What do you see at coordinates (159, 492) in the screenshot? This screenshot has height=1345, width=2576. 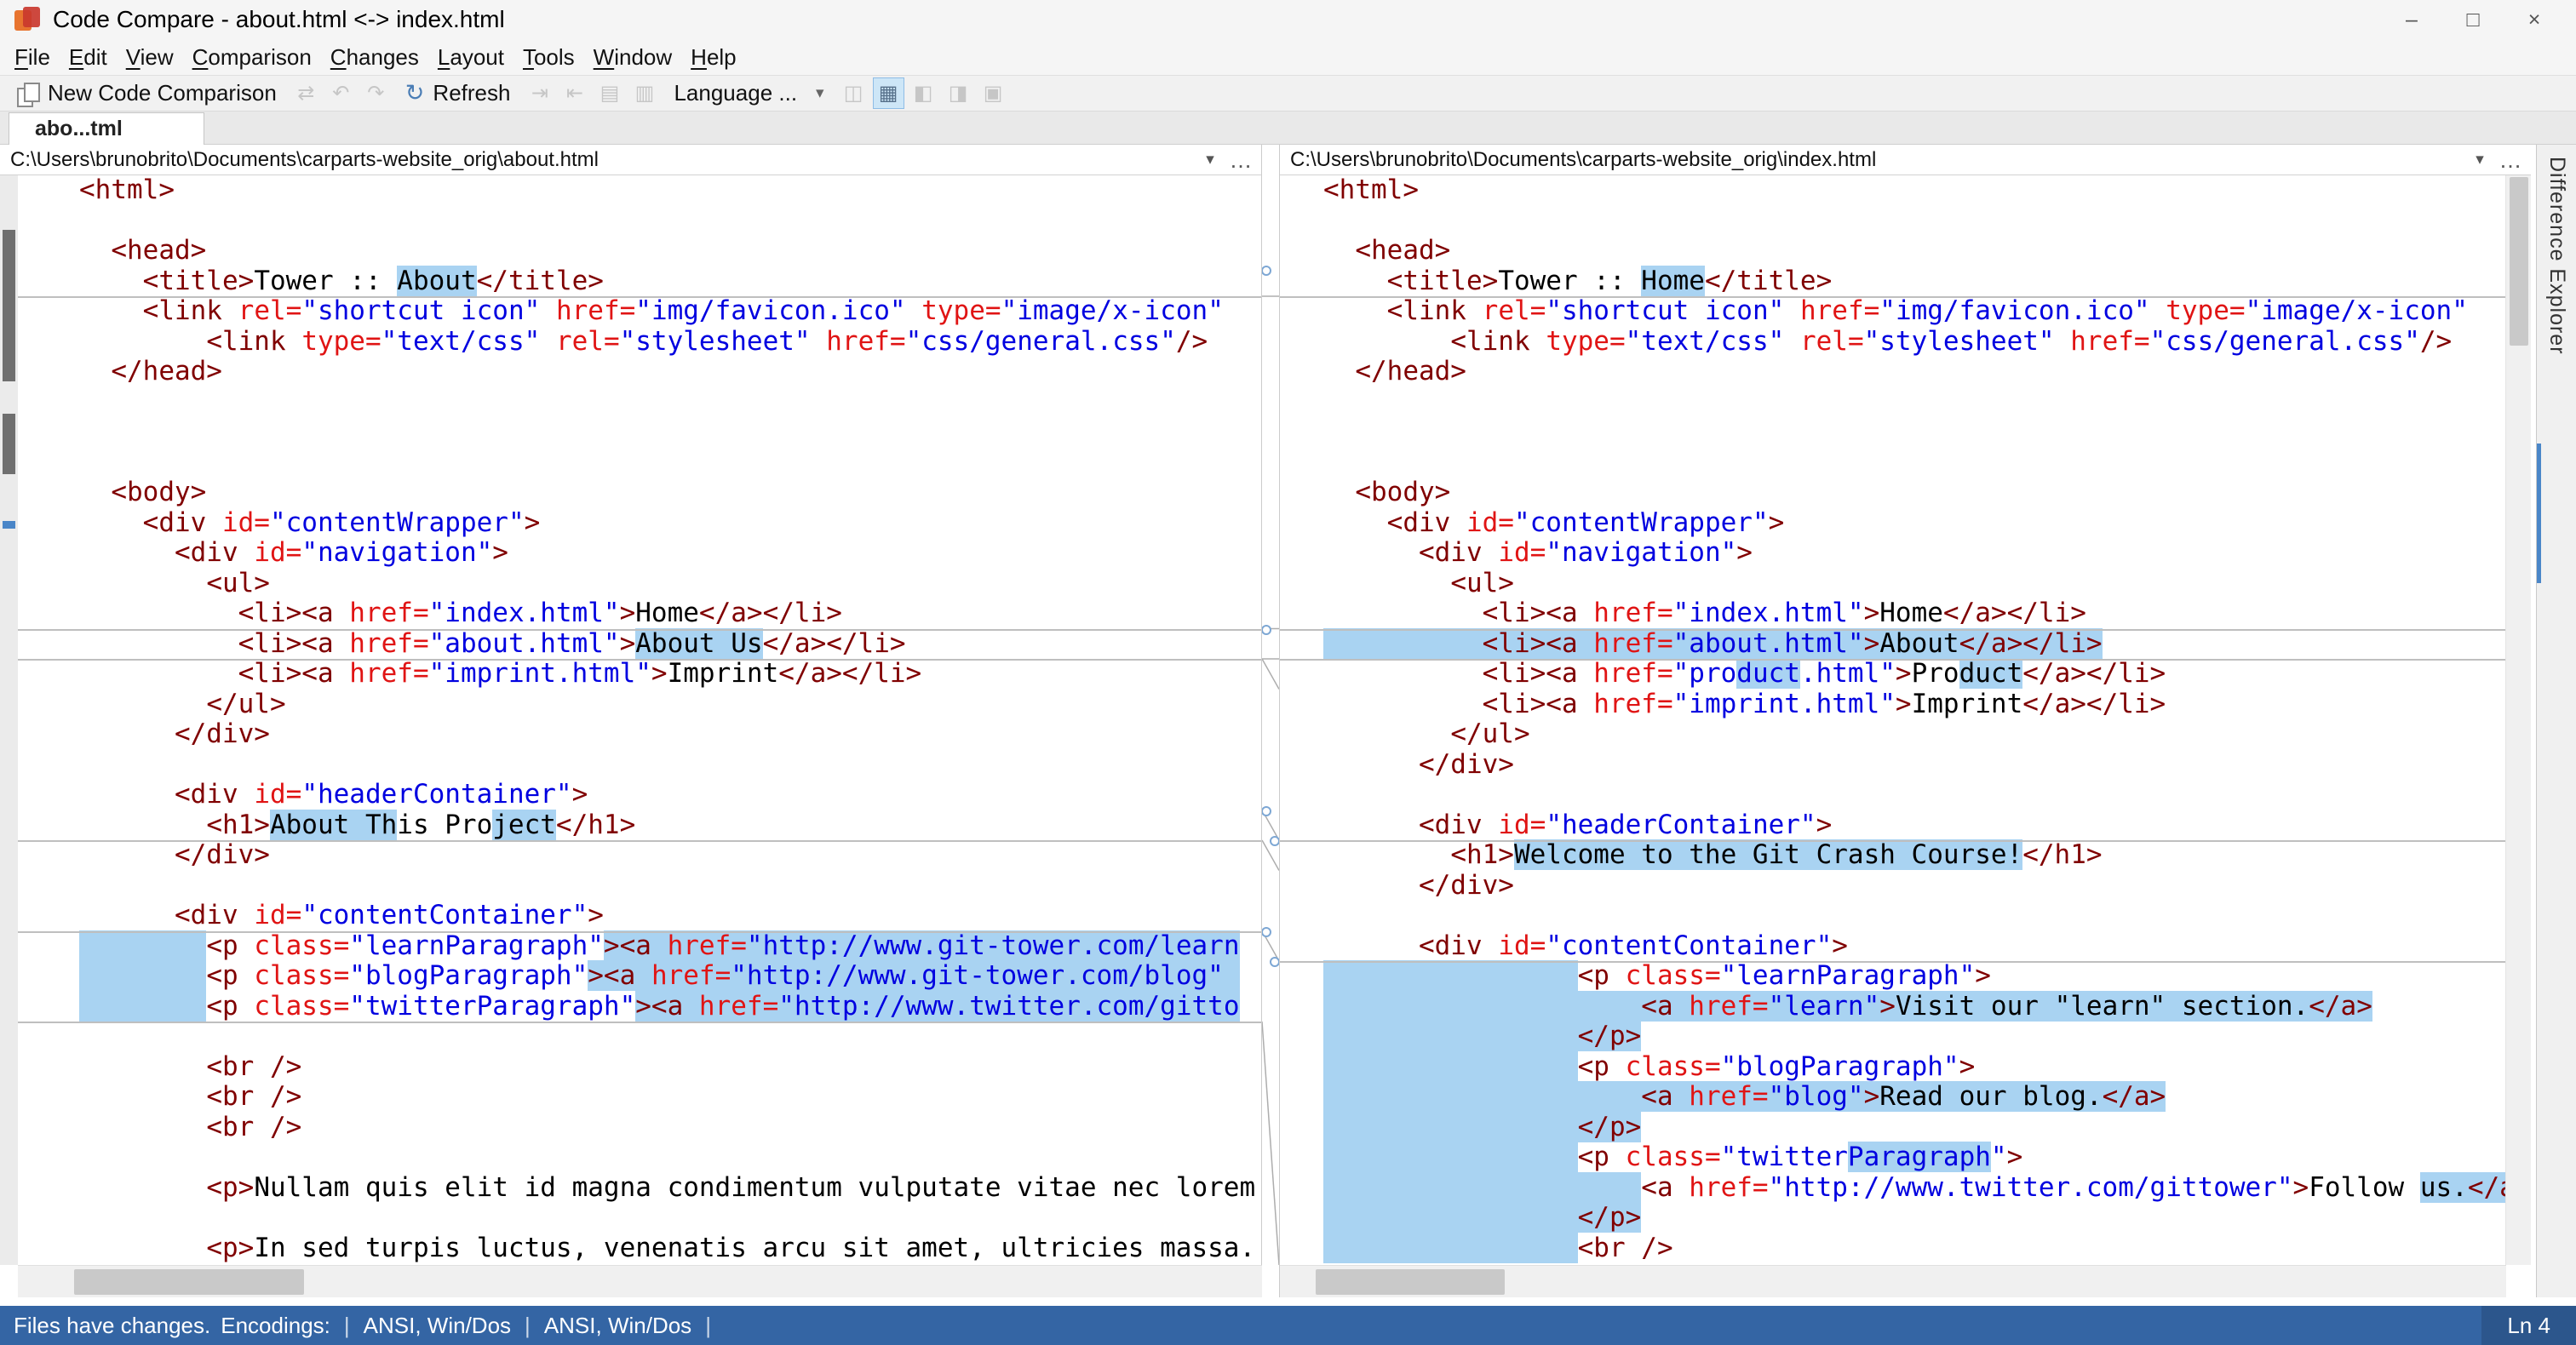 I see `code-line: <body>` at bounding box center [159, 492].